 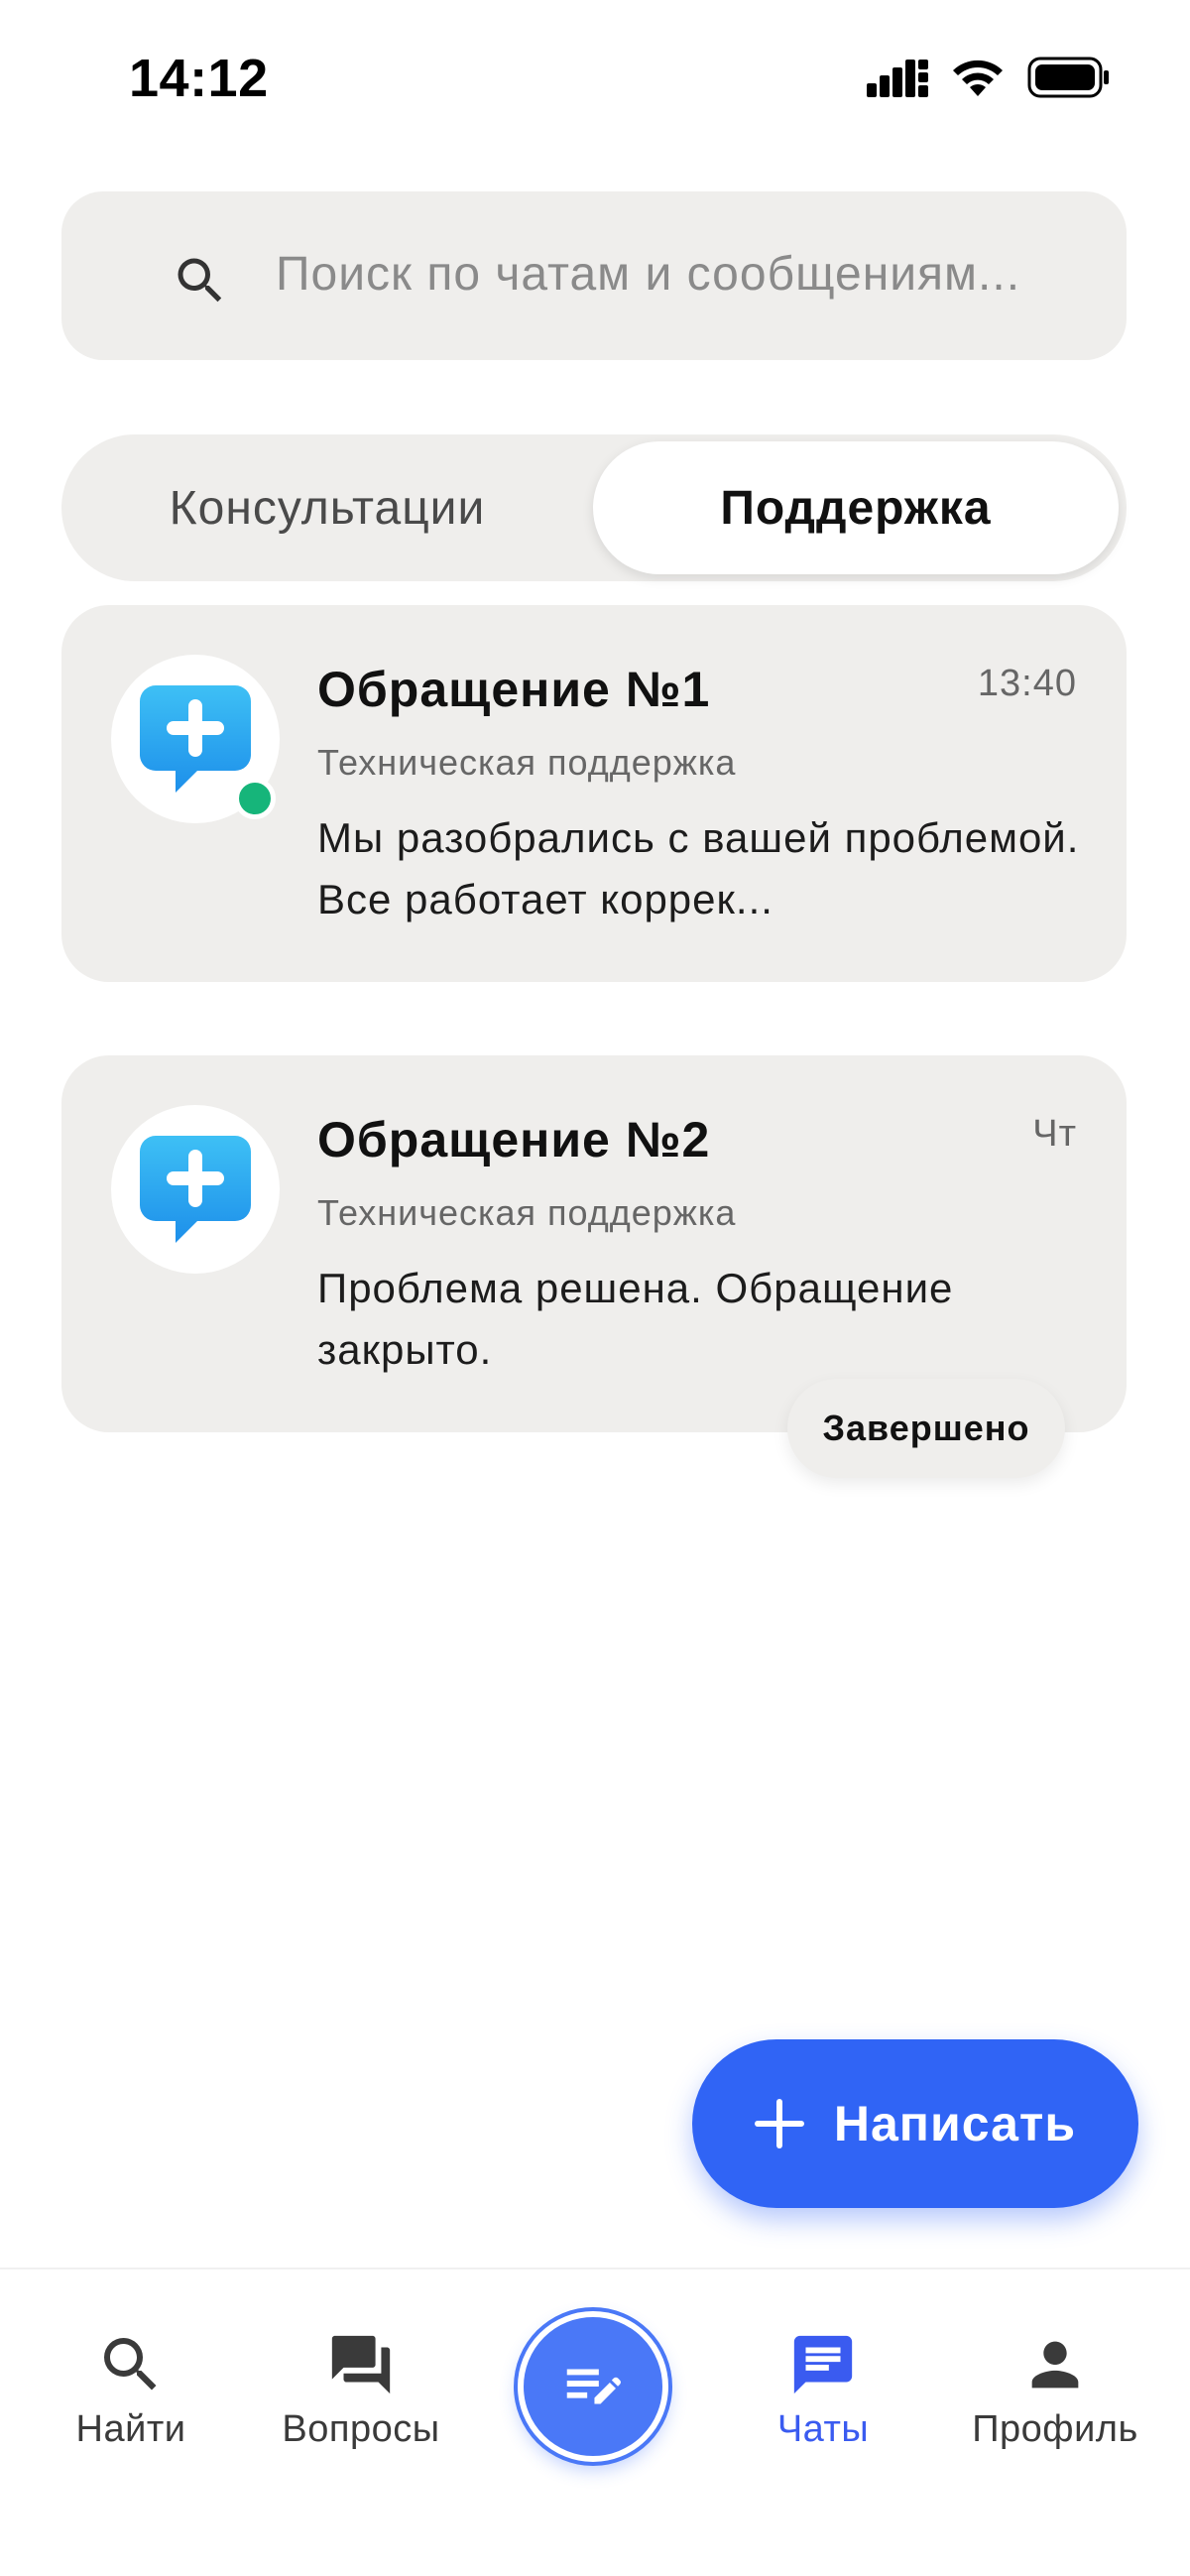 What do you see at coordinates (1068, 77) in the screenshot?
I see `battery-icon` at bounding box center [1068, 77].